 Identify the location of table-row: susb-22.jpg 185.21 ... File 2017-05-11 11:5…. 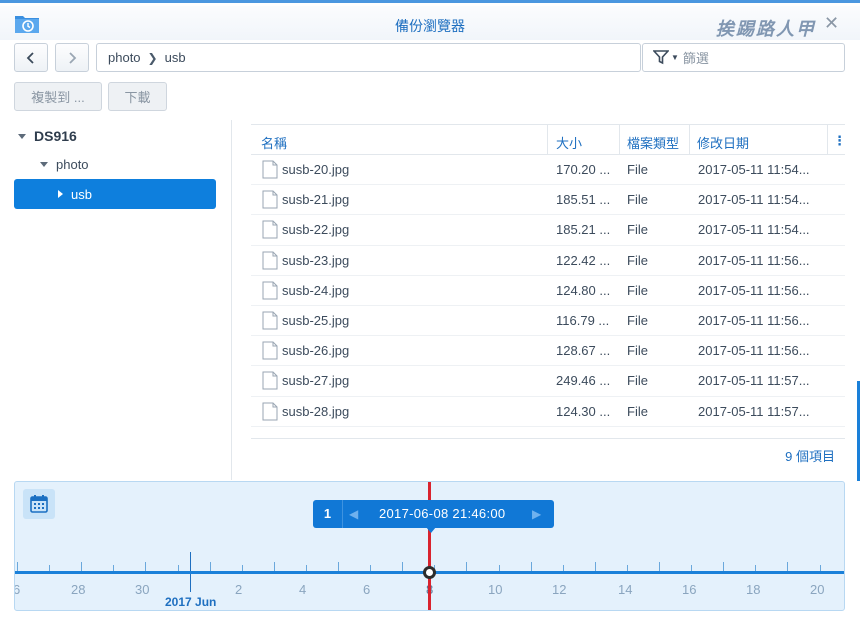
(548, 230).